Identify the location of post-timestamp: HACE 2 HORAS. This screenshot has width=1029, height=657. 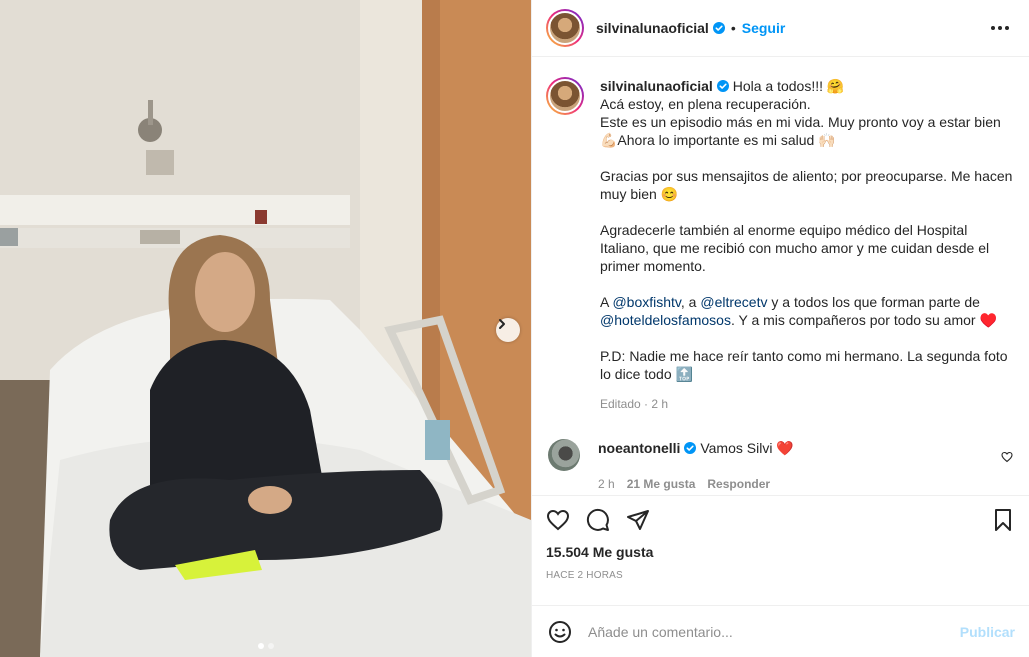
(780, 575).